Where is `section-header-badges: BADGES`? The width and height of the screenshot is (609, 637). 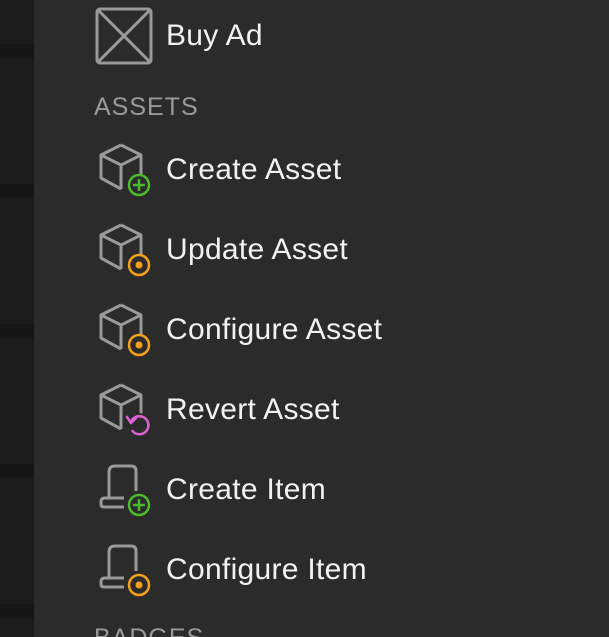 section-header-badges: BADGES is located at coordinates (149, 630).